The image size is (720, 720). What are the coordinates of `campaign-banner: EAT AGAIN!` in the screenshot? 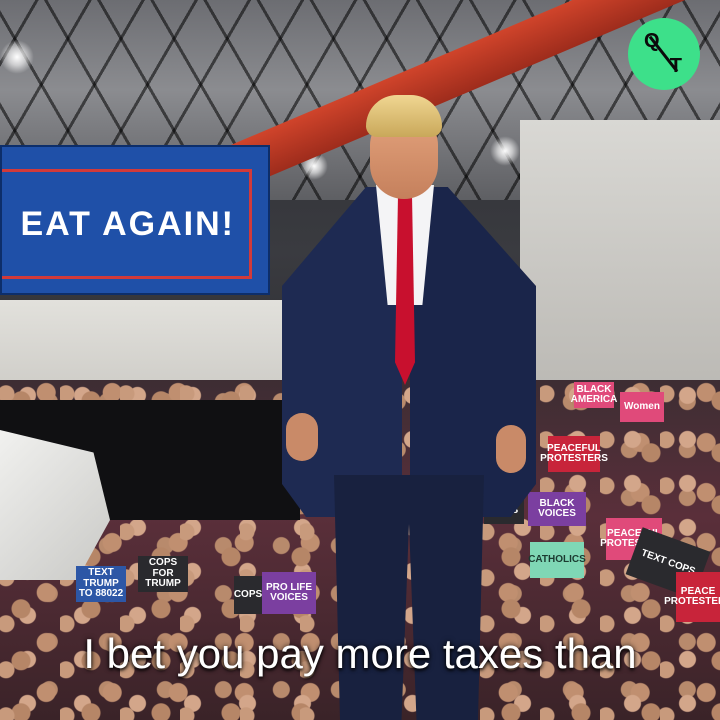 It's located at (135, 220).